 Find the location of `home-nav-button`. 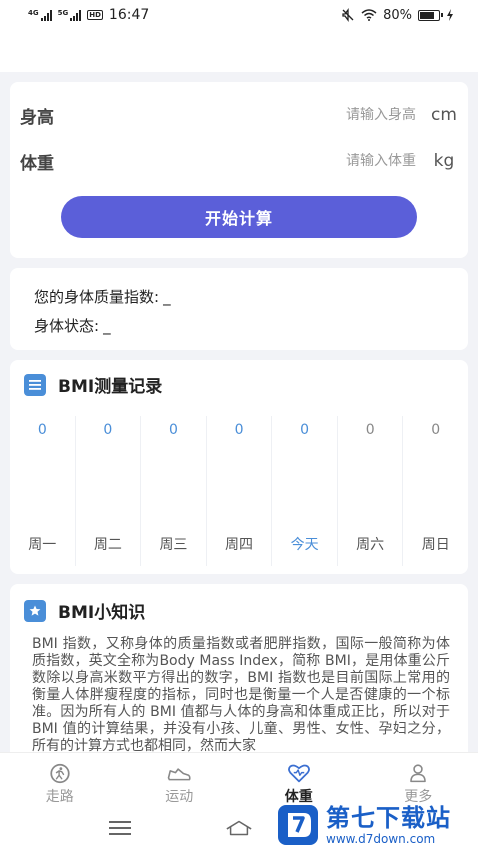

home-nav-button is located at coordinates (239, 828).